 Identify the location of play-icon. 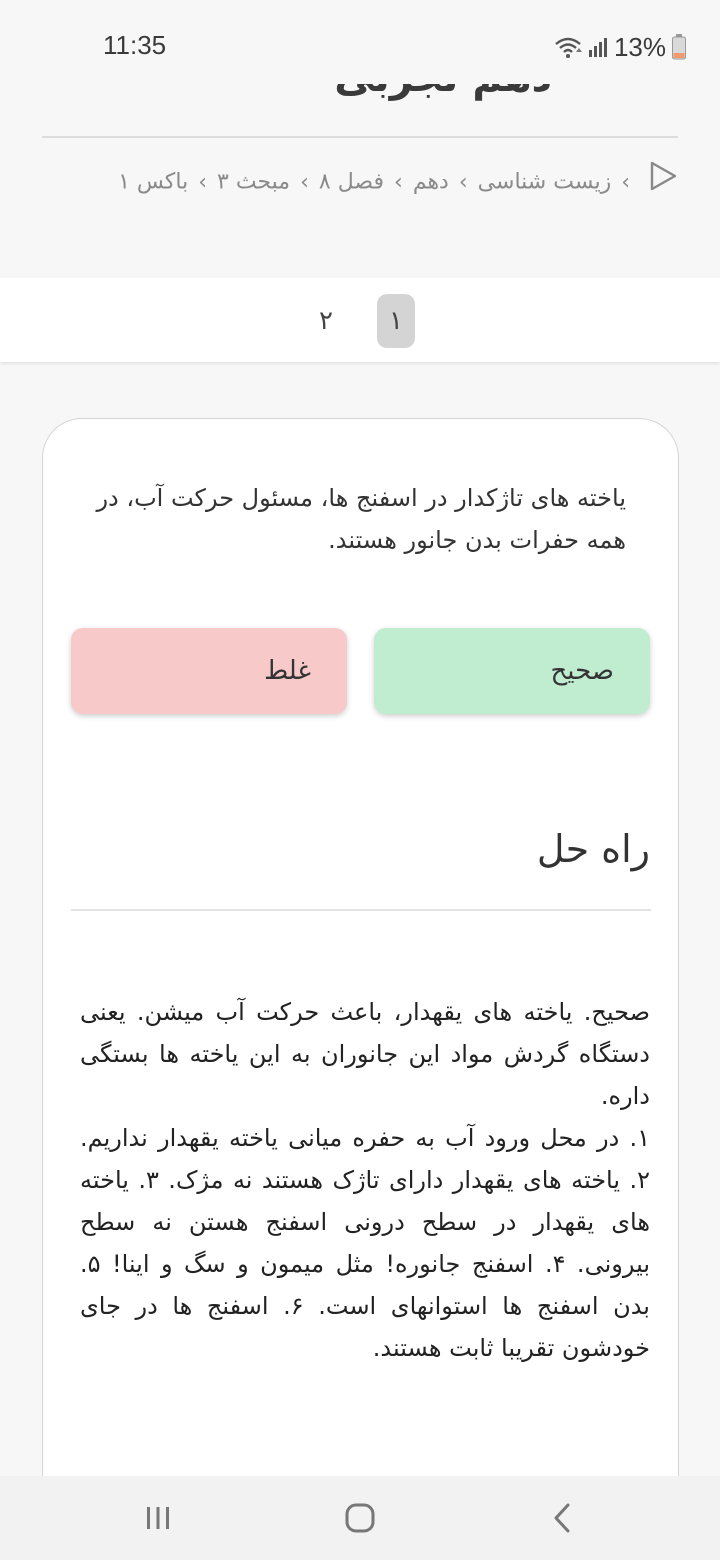
(663, 182).